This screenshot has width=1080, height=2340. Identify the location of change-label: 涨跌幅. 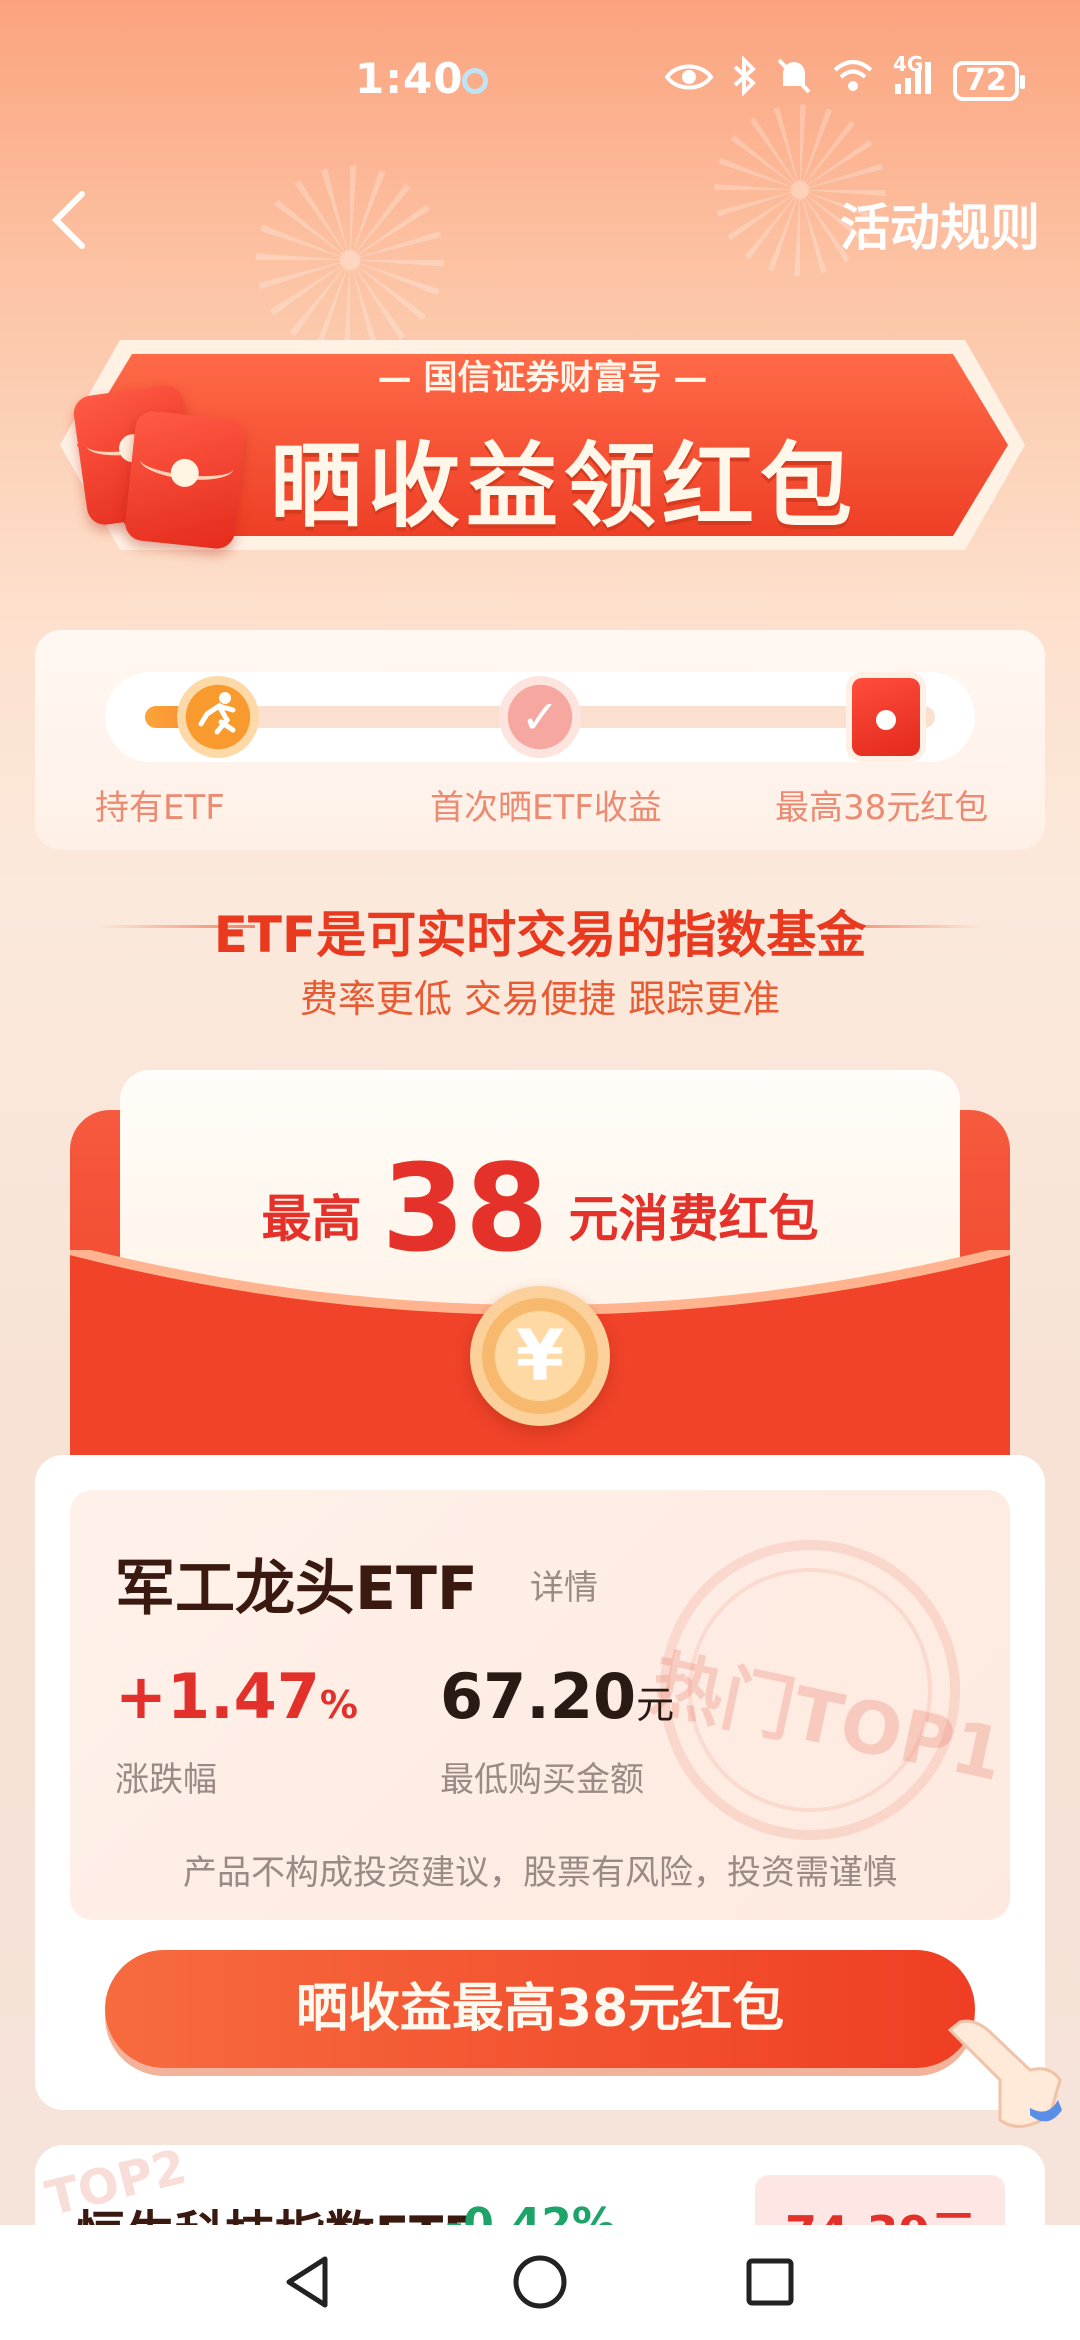
(166, 1780).